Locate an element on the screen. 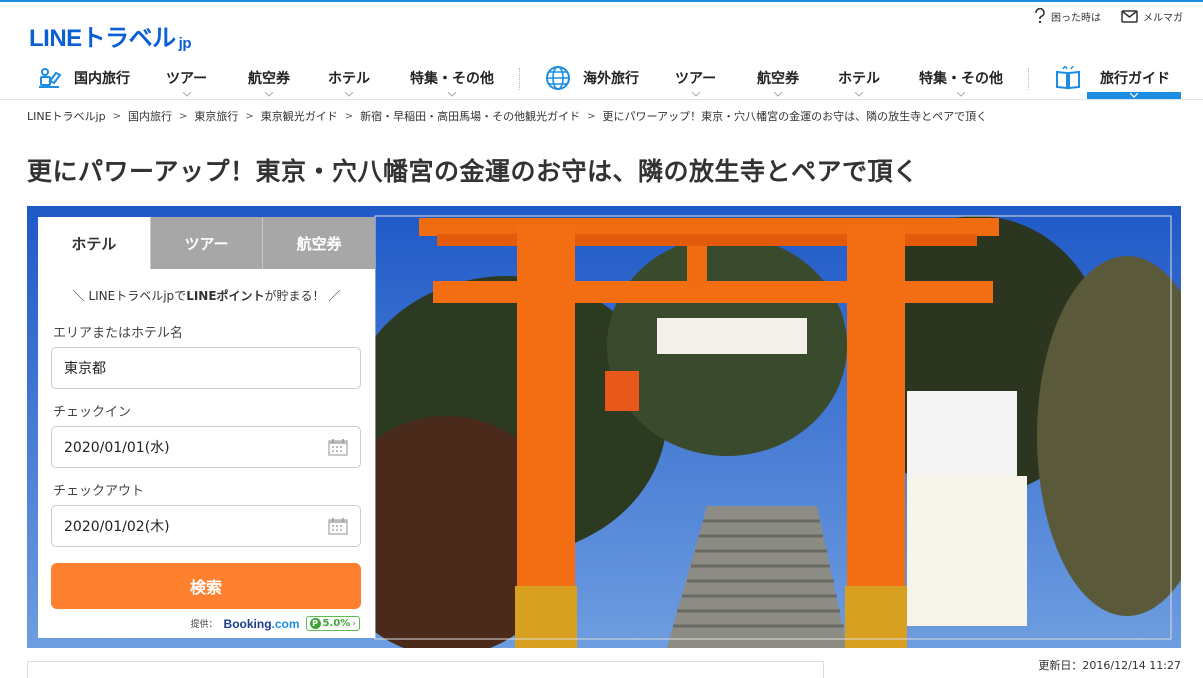 The image size is (1203, 678). help-label: 困った時は is located at coordinates (1076, 18).